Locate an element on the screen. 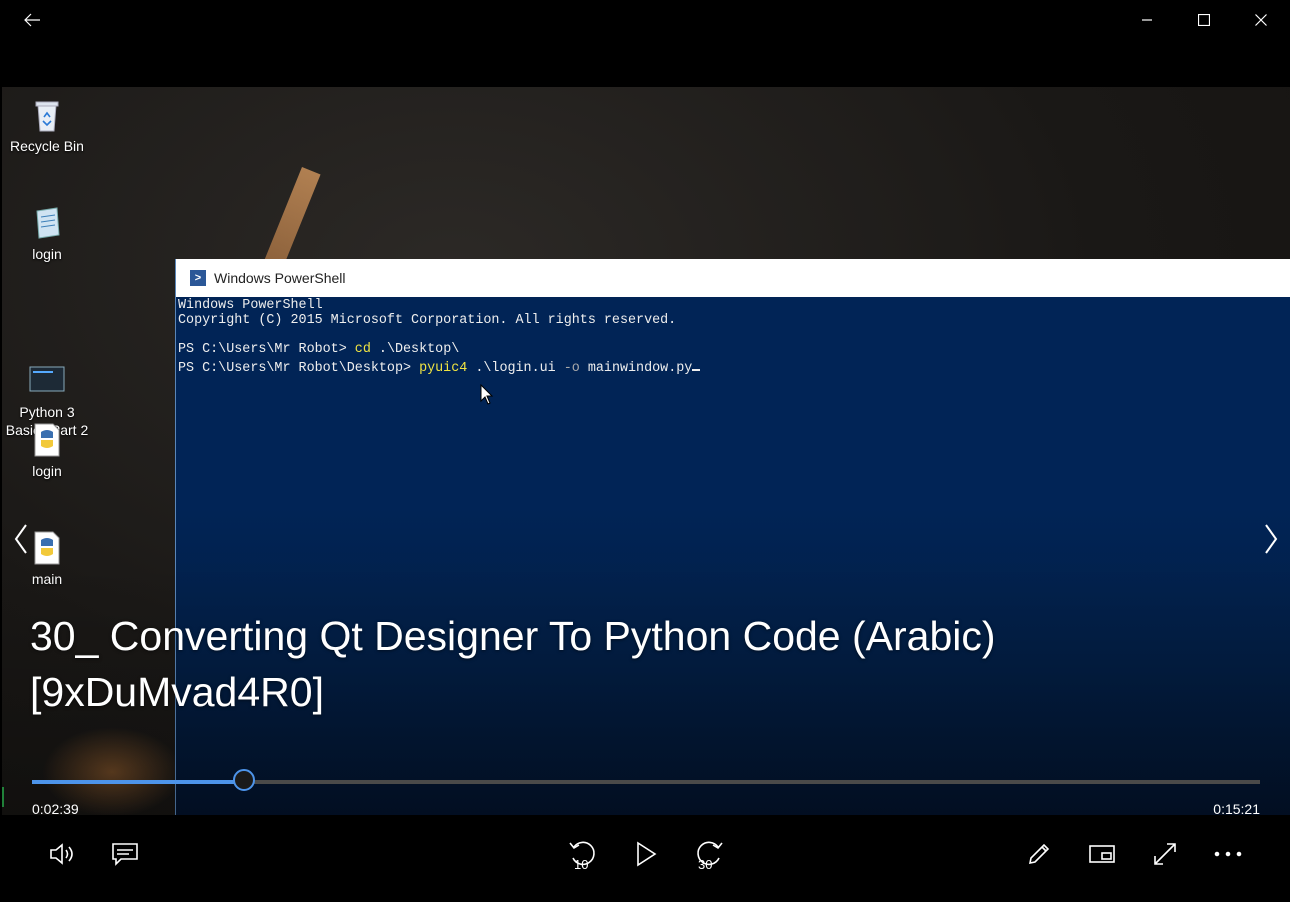 Image resolution: width=1290 pixels, height=902 pixels. mouse-pointer-icon is located at coordinates (487, 397).